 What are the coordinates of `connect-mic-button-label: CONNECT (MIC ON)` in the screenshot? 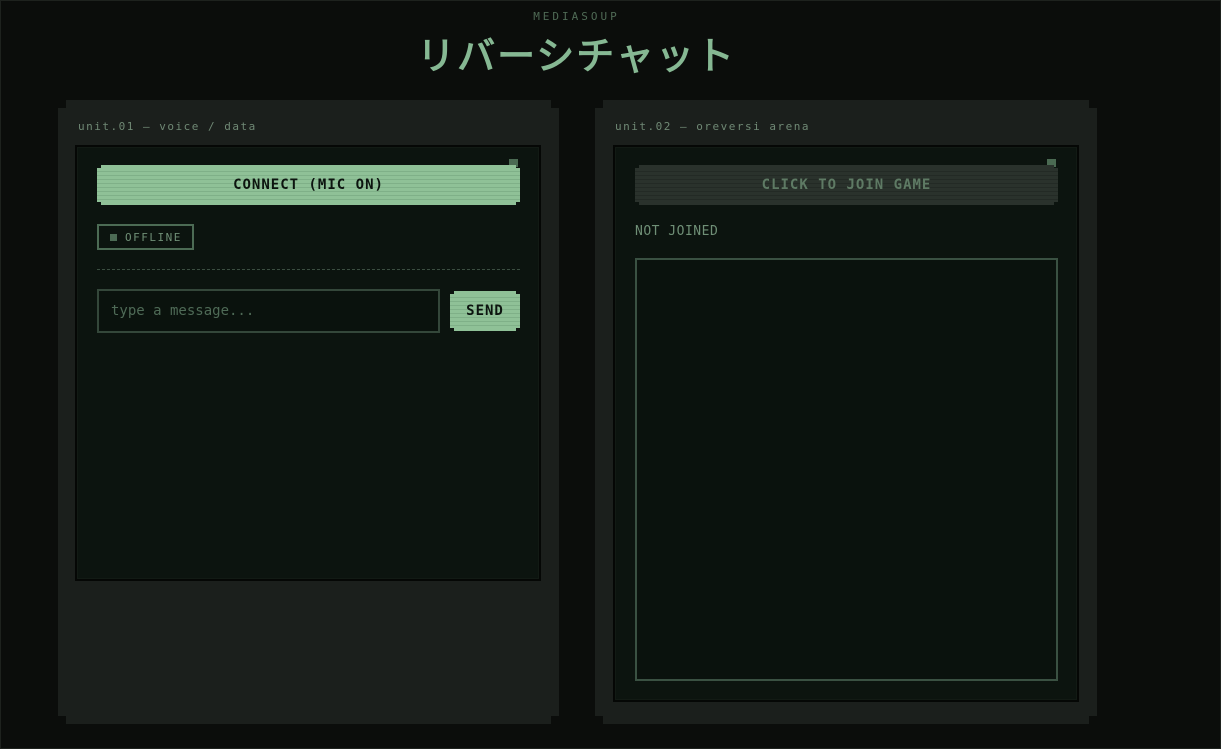 It's located at (308, 185).